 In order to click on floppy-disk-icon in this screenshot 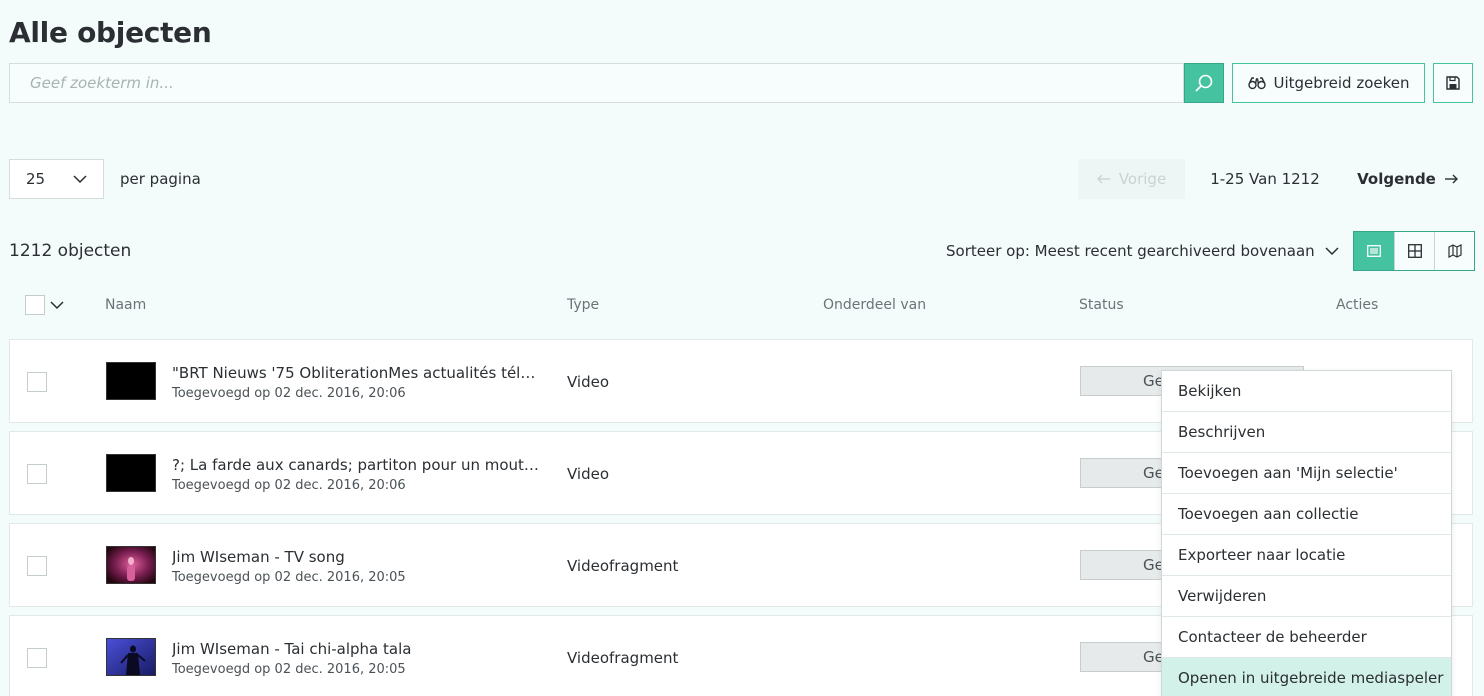, I will do `click(1453, 83)`.